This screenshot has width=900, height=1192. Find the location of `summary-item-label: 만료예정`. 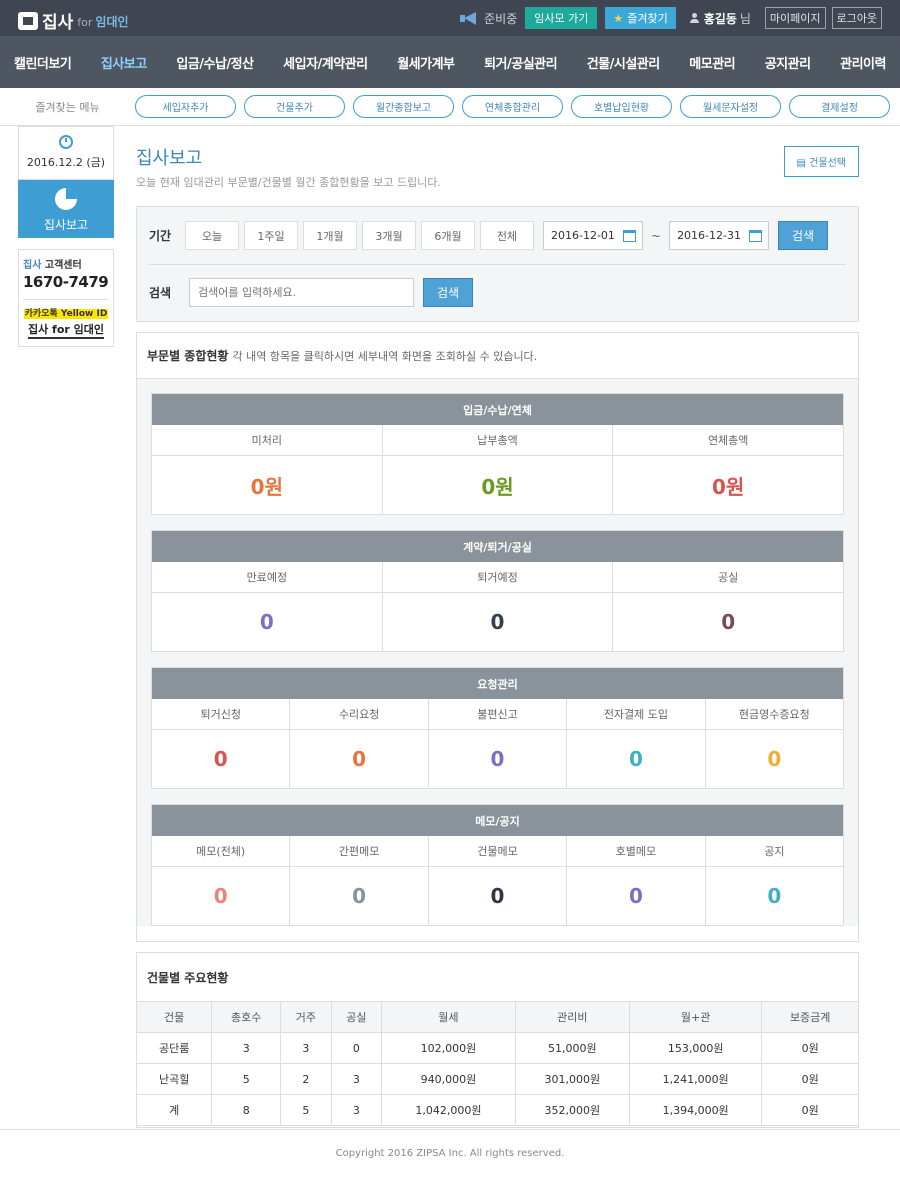

summary-item-label: 만료예정 is located at coordinates (267, 577).